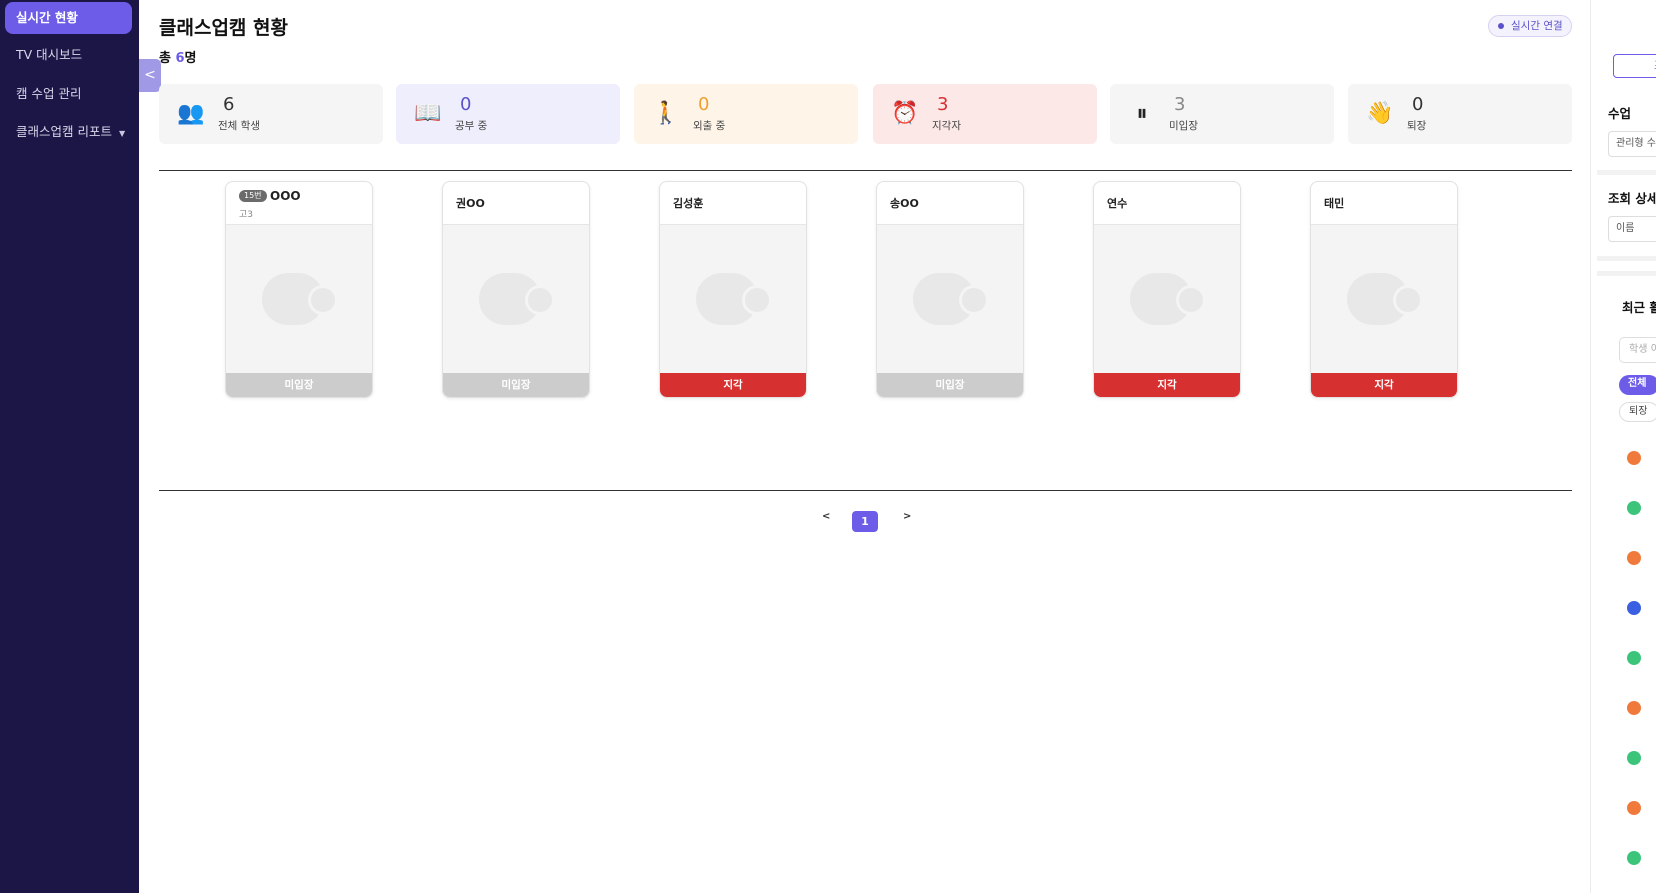  I want to click on panel-action-button: 조, so click(1634, 66).